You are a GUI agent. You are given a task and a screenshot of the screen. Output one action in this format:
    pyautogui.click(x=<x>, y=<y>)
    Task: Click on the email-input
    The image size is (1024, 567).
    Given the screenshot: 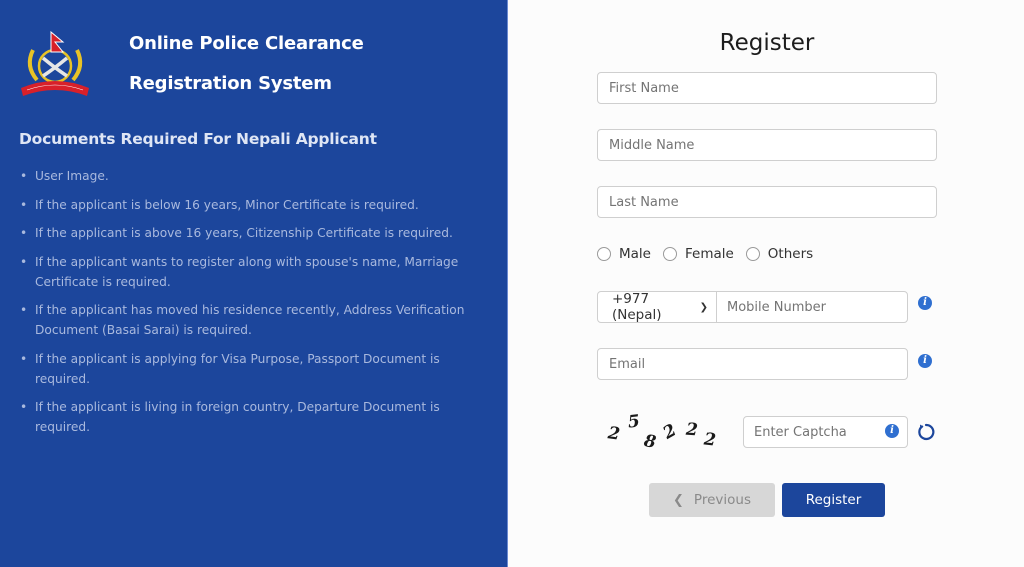 What is the action you would take?
    pyautogui.click(x=752, y=364)
    